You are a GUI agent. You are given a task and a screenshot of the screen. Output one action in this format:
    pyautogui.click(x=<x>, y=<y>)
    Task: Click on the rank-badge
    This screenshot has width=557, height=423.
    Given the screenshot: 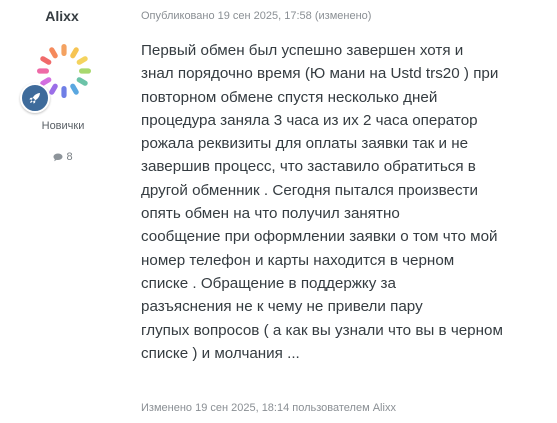 What is the action you would take?
    pyautogui.click(x=35, y=98)
    